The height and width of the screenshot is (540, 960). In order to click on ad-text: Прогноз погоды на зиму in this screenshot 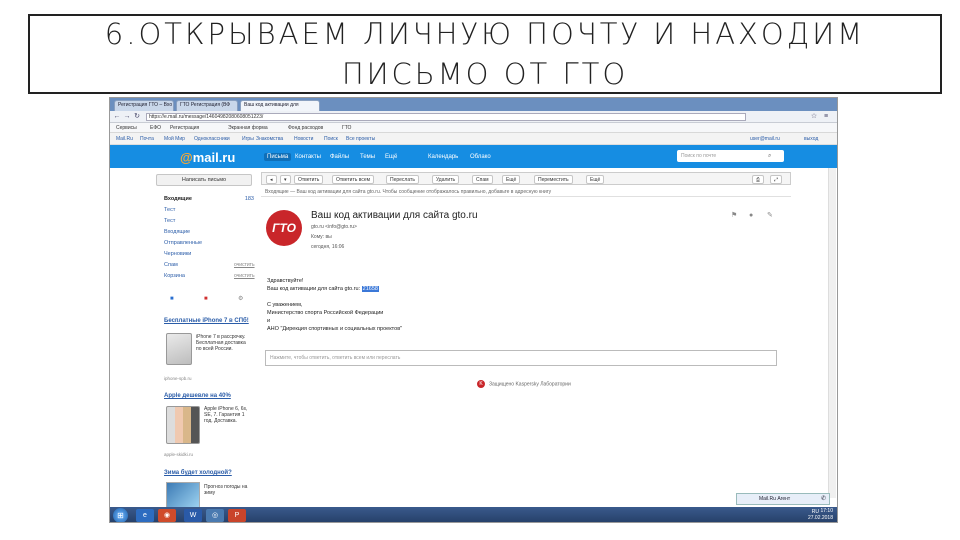, I will do `click(226, 490)`.